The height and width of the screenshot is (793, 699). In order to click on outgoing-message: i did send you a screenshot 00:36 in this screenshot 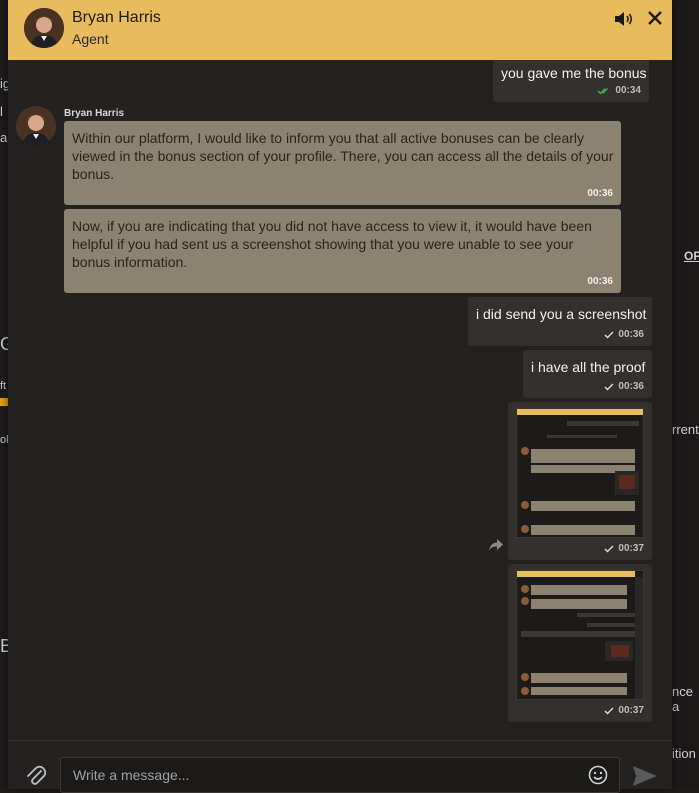, I will do `click(560, 321)`.